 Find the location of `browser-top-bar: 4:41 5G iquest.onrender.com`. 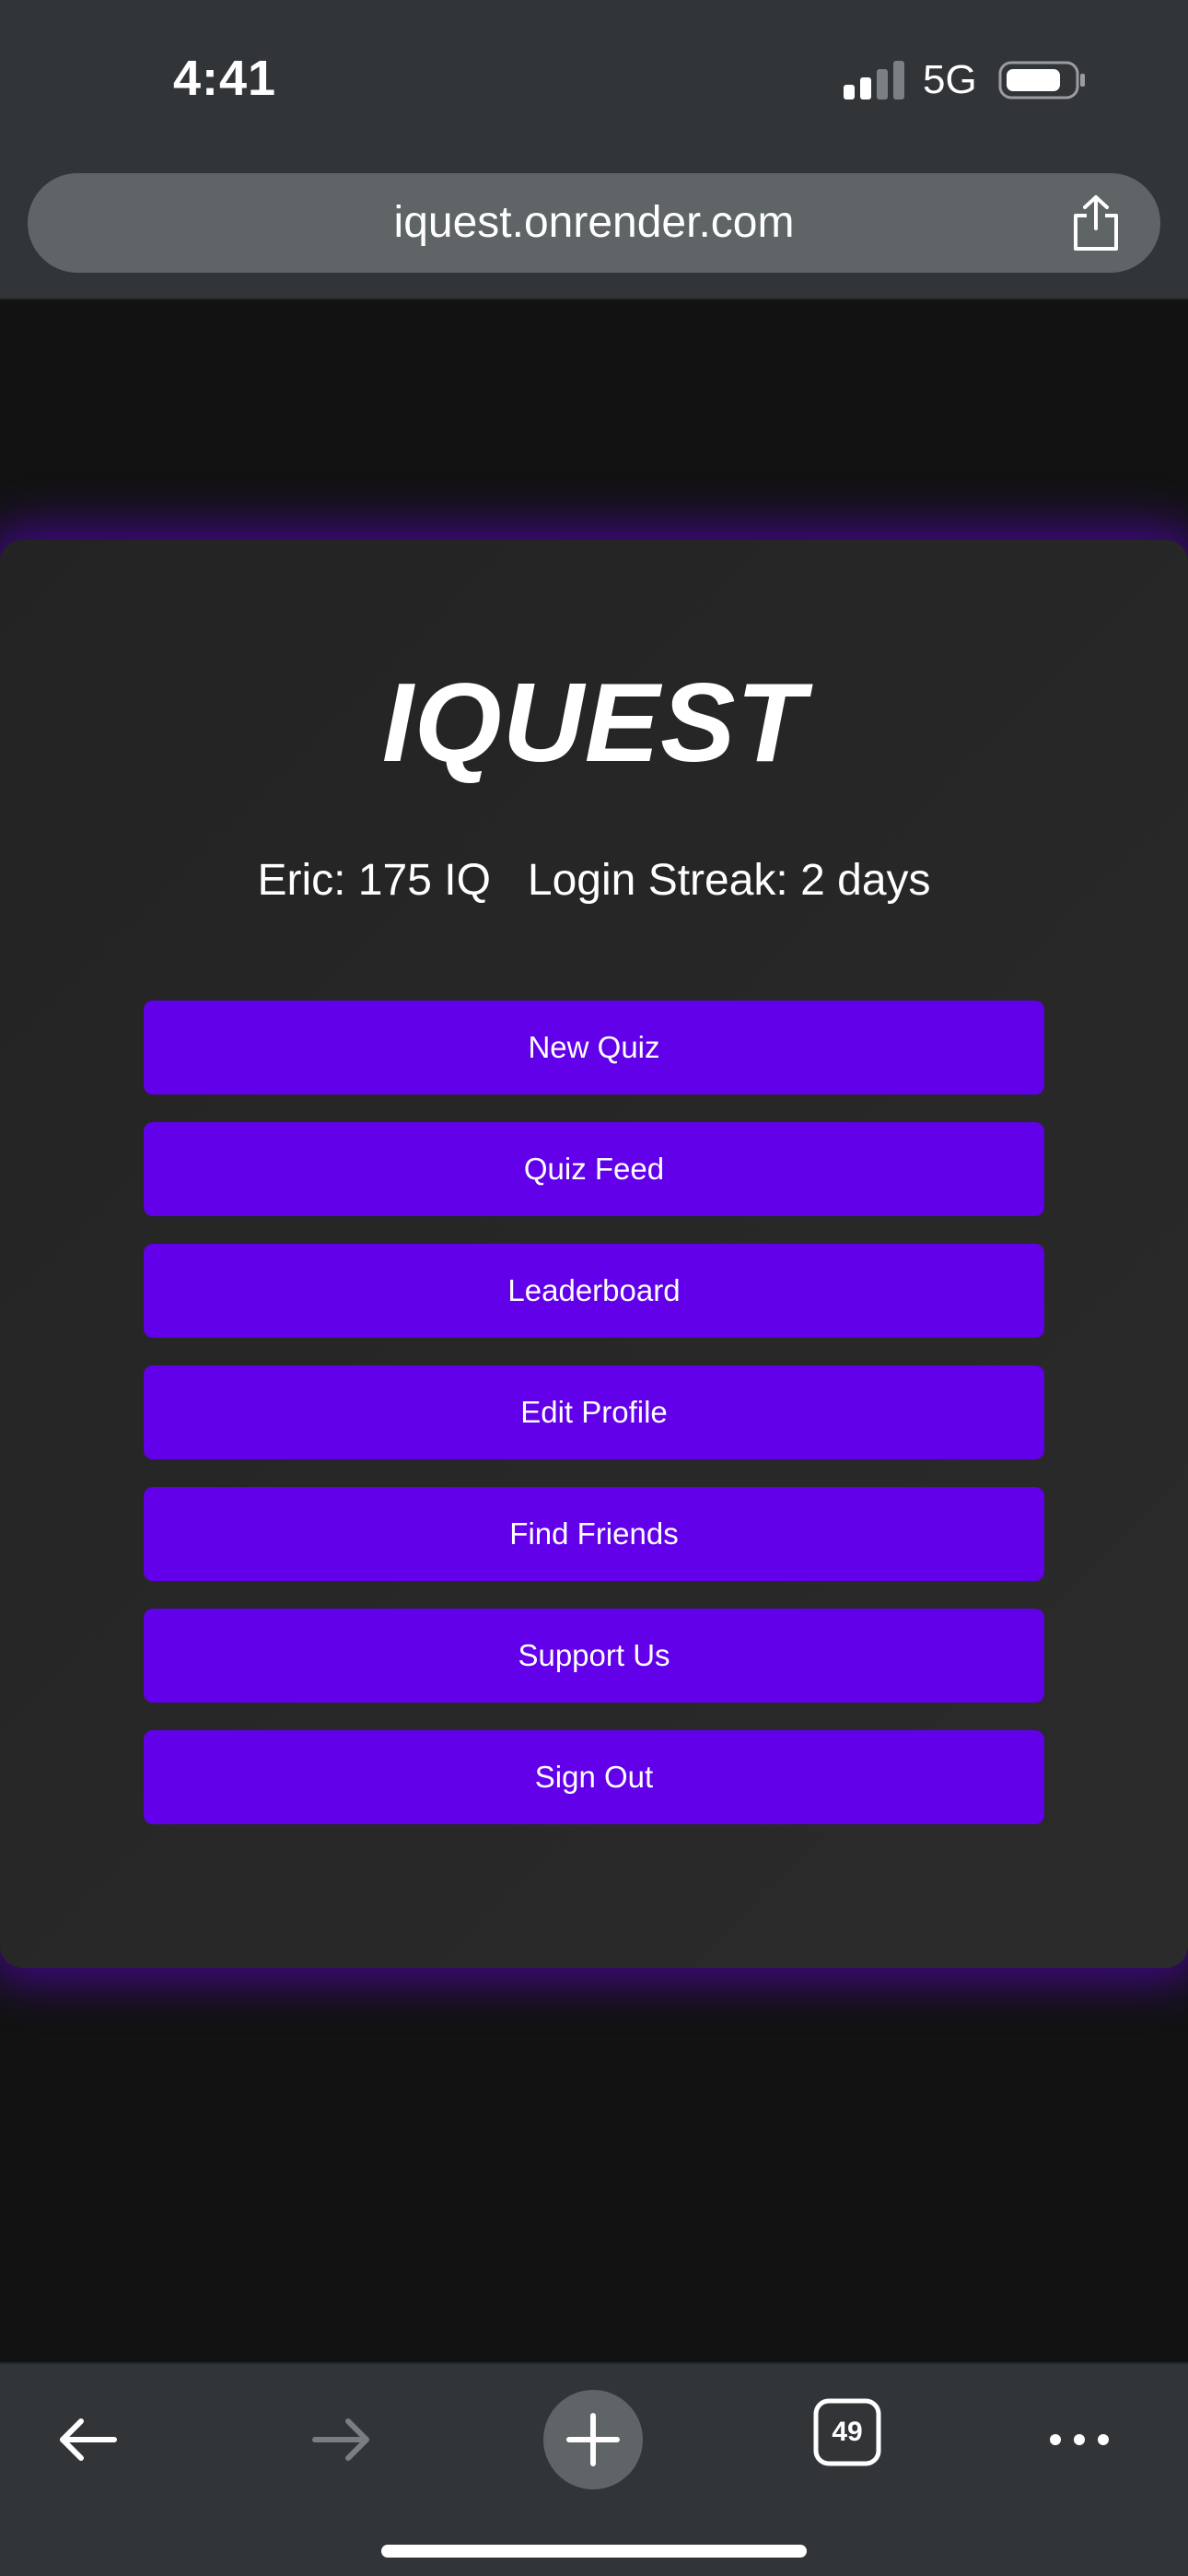

browser-top-bar: 4:41 5G iquest.onrender.com is located at coordinates (594, 150).